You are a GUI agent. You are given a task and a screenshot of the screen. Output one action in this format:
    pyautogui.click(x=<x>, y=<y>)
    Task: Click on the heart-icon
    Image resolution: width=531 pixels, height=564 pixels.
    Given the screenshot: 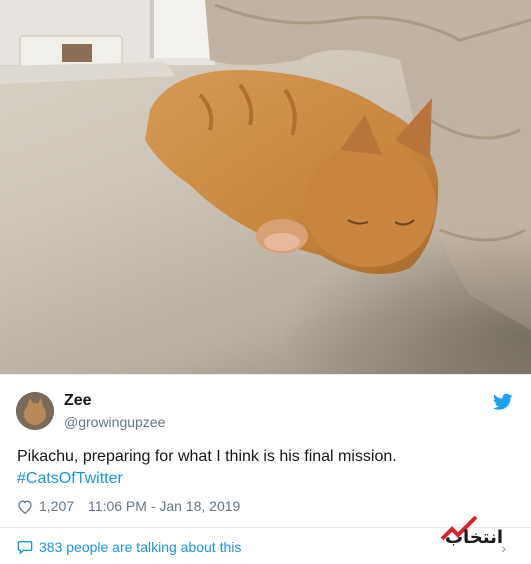 What is the action you would take?
    pyautogui.click(x=25, y=506)
    